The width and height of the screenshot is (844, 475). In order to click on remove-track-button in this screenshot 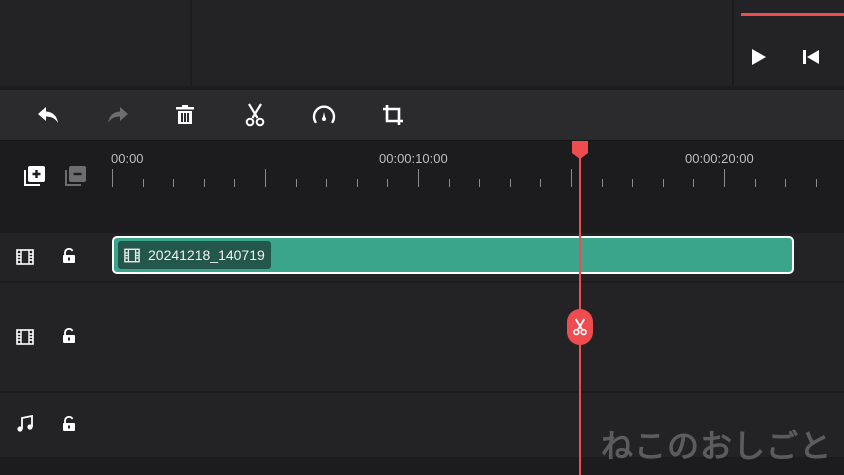, I will do `click(76, 178)`.